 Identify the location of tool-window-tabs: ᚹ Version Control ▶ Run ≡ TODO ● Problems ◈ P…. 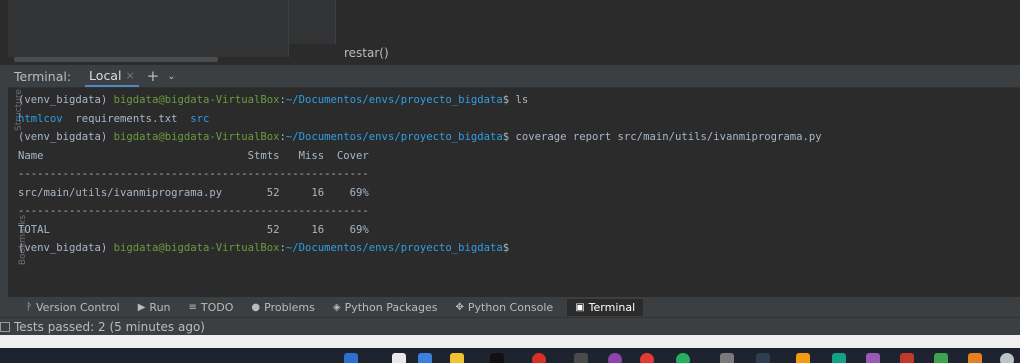
(510, 307).